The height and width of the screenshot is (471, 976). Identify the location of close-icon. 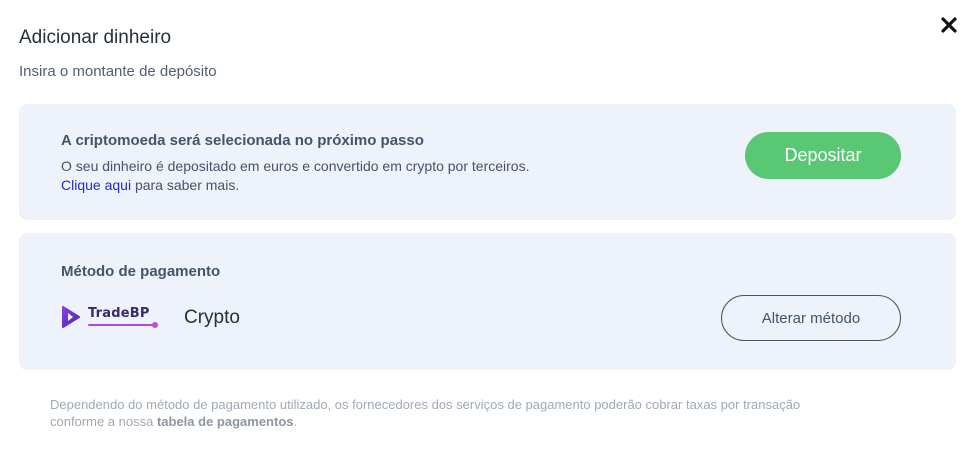
(949, 27).